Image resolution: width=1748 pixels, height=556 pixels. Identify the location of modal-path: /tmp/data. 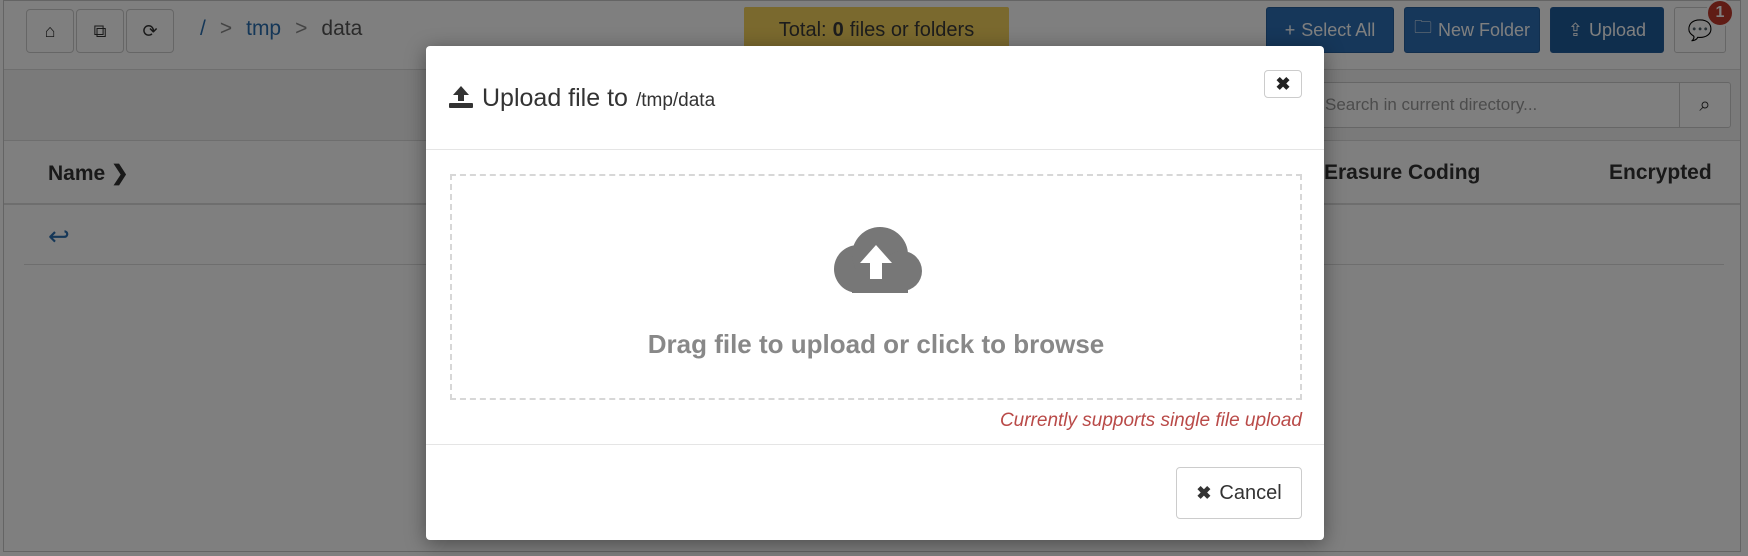
(675, 100).